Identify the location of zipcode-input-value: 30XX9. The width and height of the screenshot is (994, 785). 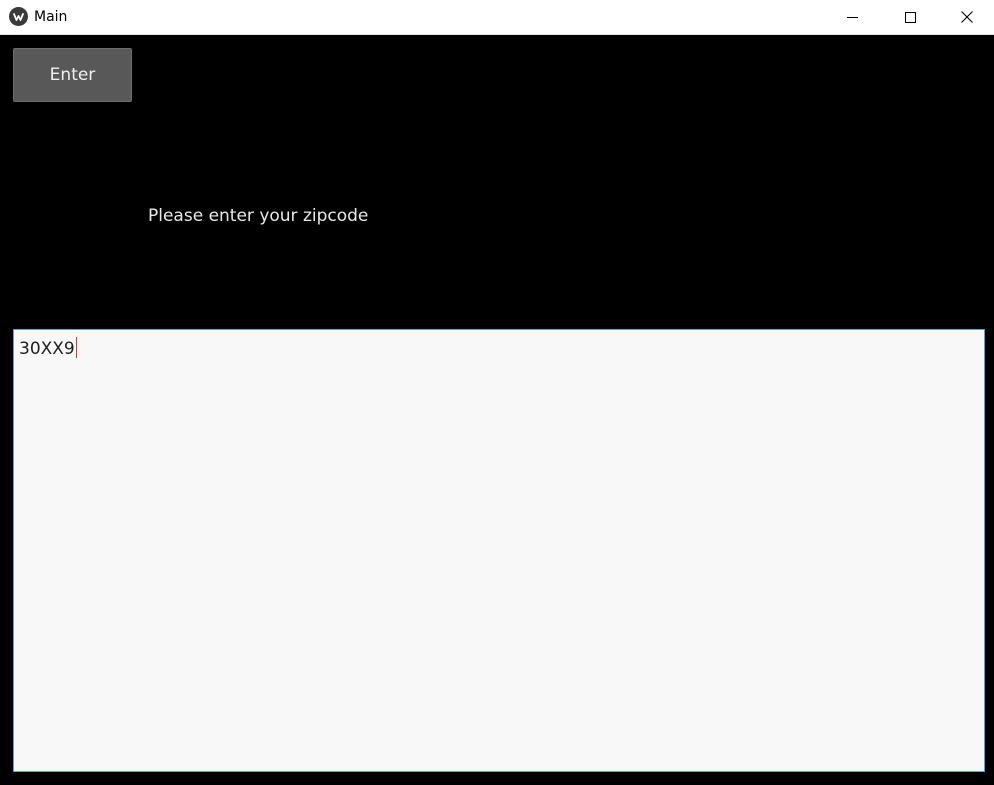
(48, 348).